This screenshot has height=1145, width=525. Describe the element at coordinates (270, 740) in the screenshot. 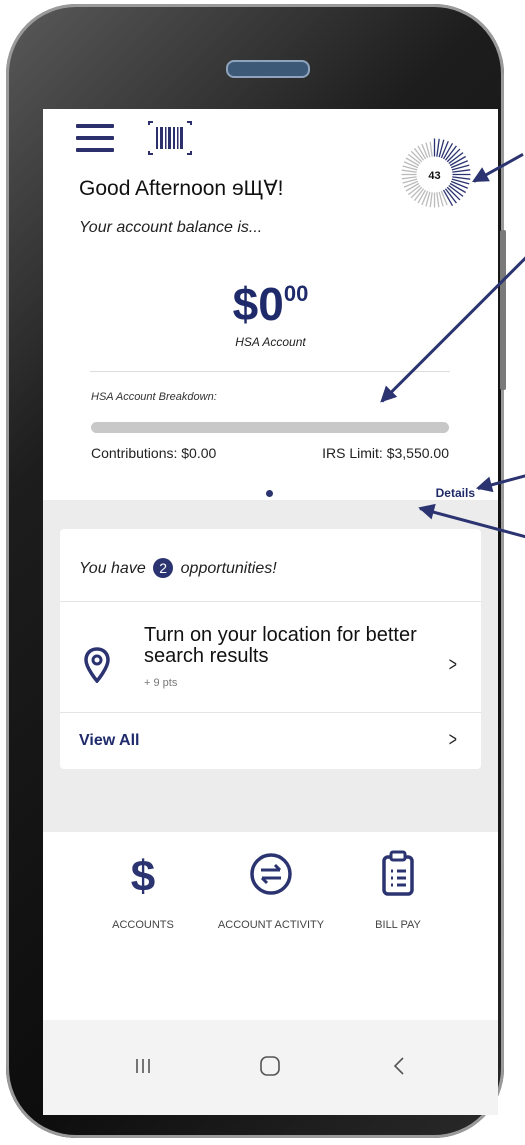

I see `view-all-row: View All >` at that location.